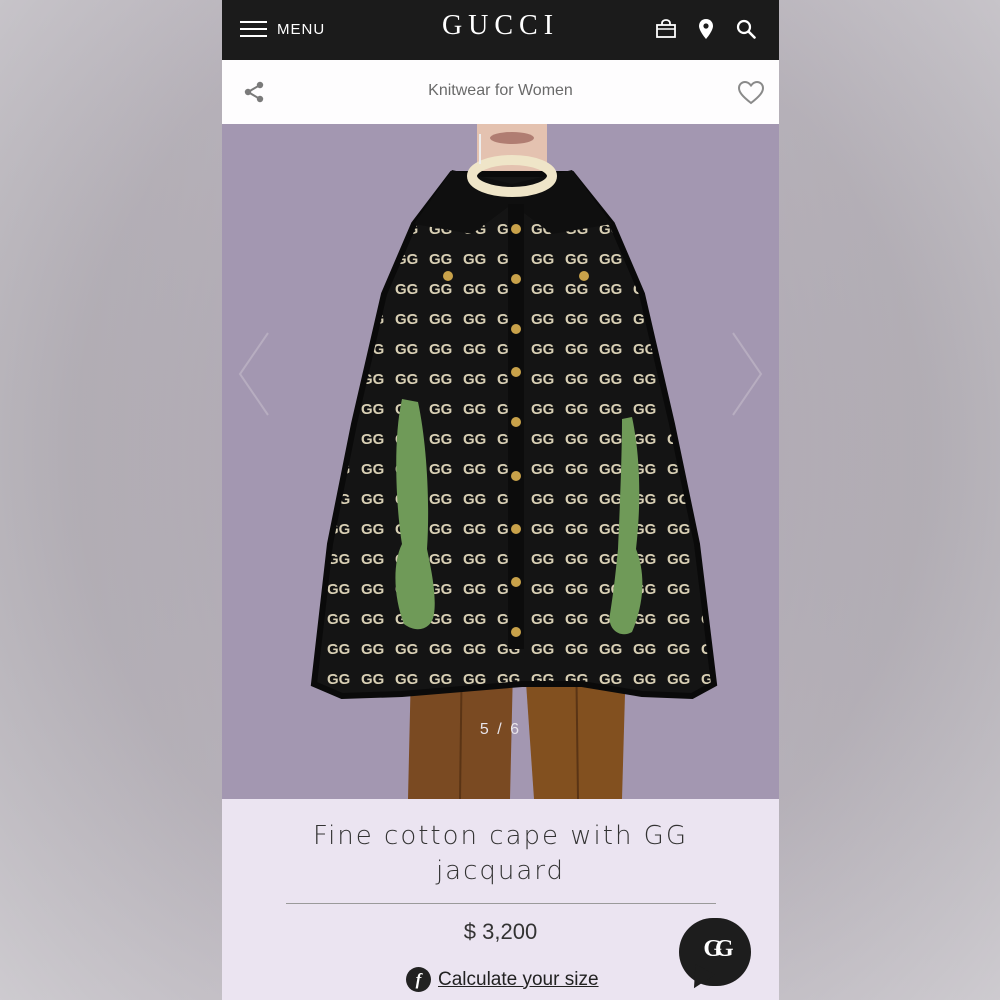  I want to click on search-icon, so click(746, 29).